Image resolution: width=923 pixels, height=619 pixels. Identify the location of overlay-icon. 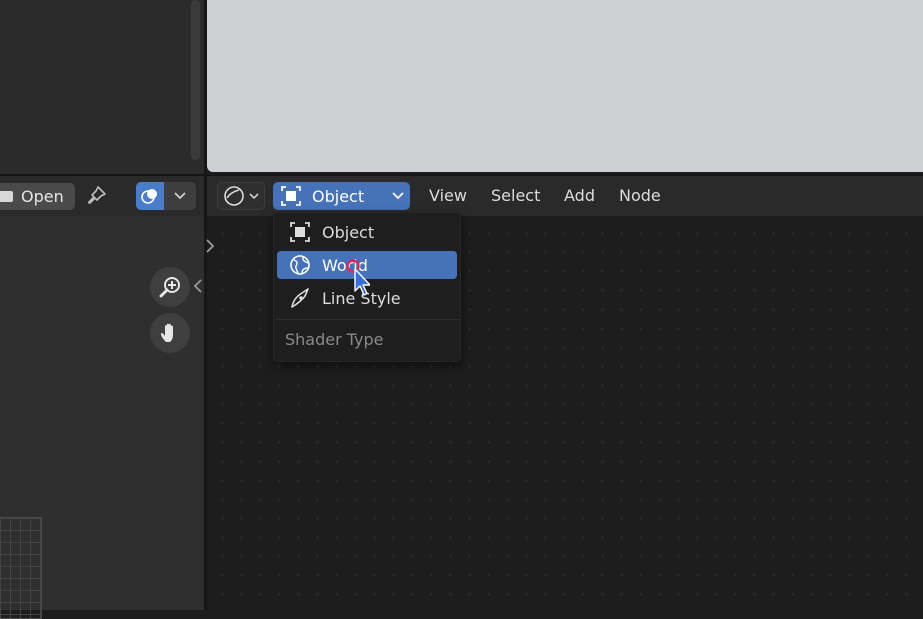
(150, 196).